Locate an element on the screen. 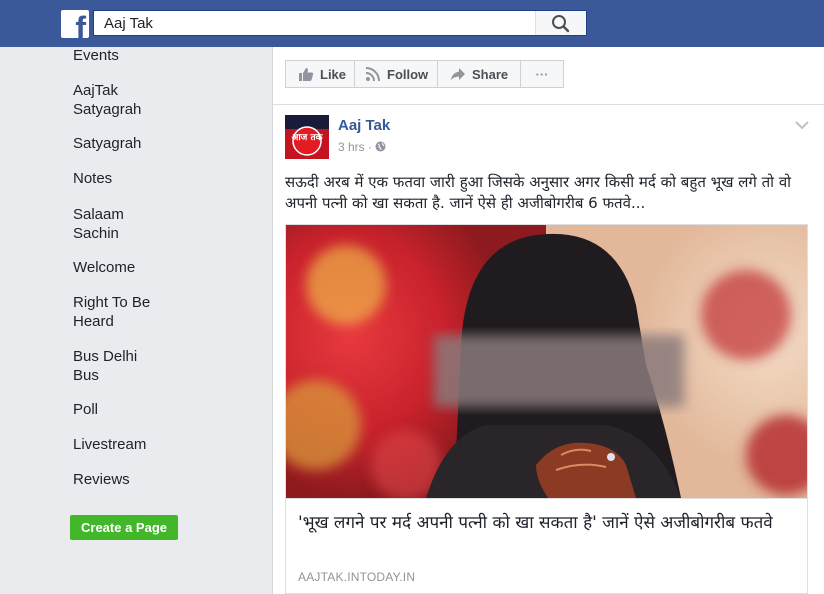 The width and height of the screenshot is (824, 594). more-icon: ··· is located at coordinates (542, 74).